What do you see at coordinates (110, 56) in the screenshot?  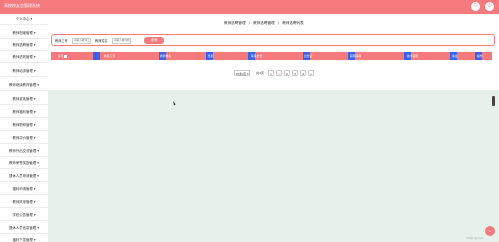 I see `column-header-teacher-id: 教师工号` at bounding box center [110, 56].